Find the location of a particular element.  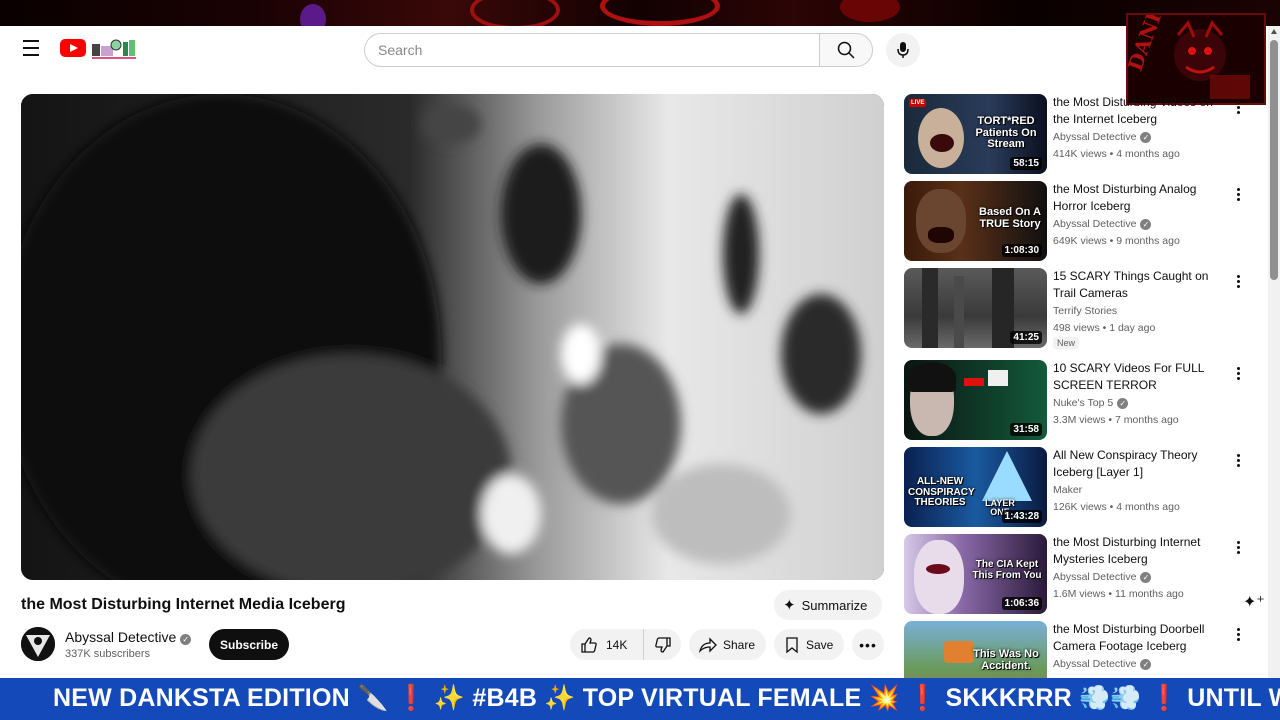

more-horizontal-icon: ••• is located at coordinates (868, 644).